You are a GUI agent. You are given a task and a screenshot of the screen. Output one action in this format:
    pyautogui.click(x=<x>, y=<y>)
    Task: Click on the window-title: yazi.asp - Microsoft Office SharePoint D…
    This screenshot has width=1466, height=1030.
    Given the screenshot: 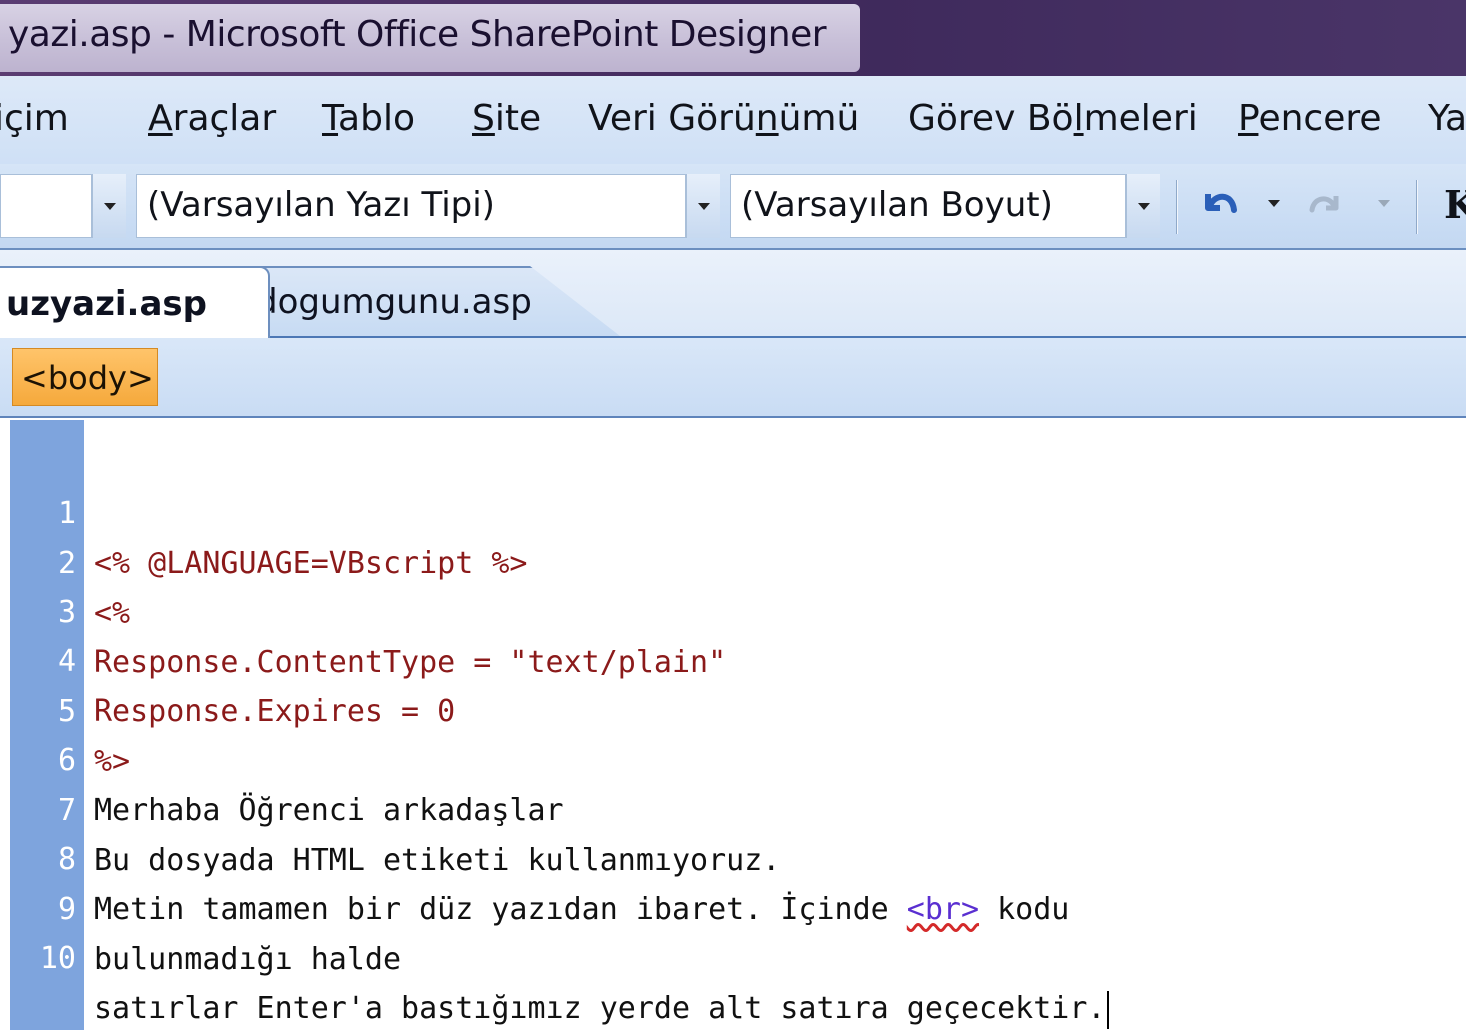 What is the action you would take?
    pyautogui.click(x=417, y=34)
    